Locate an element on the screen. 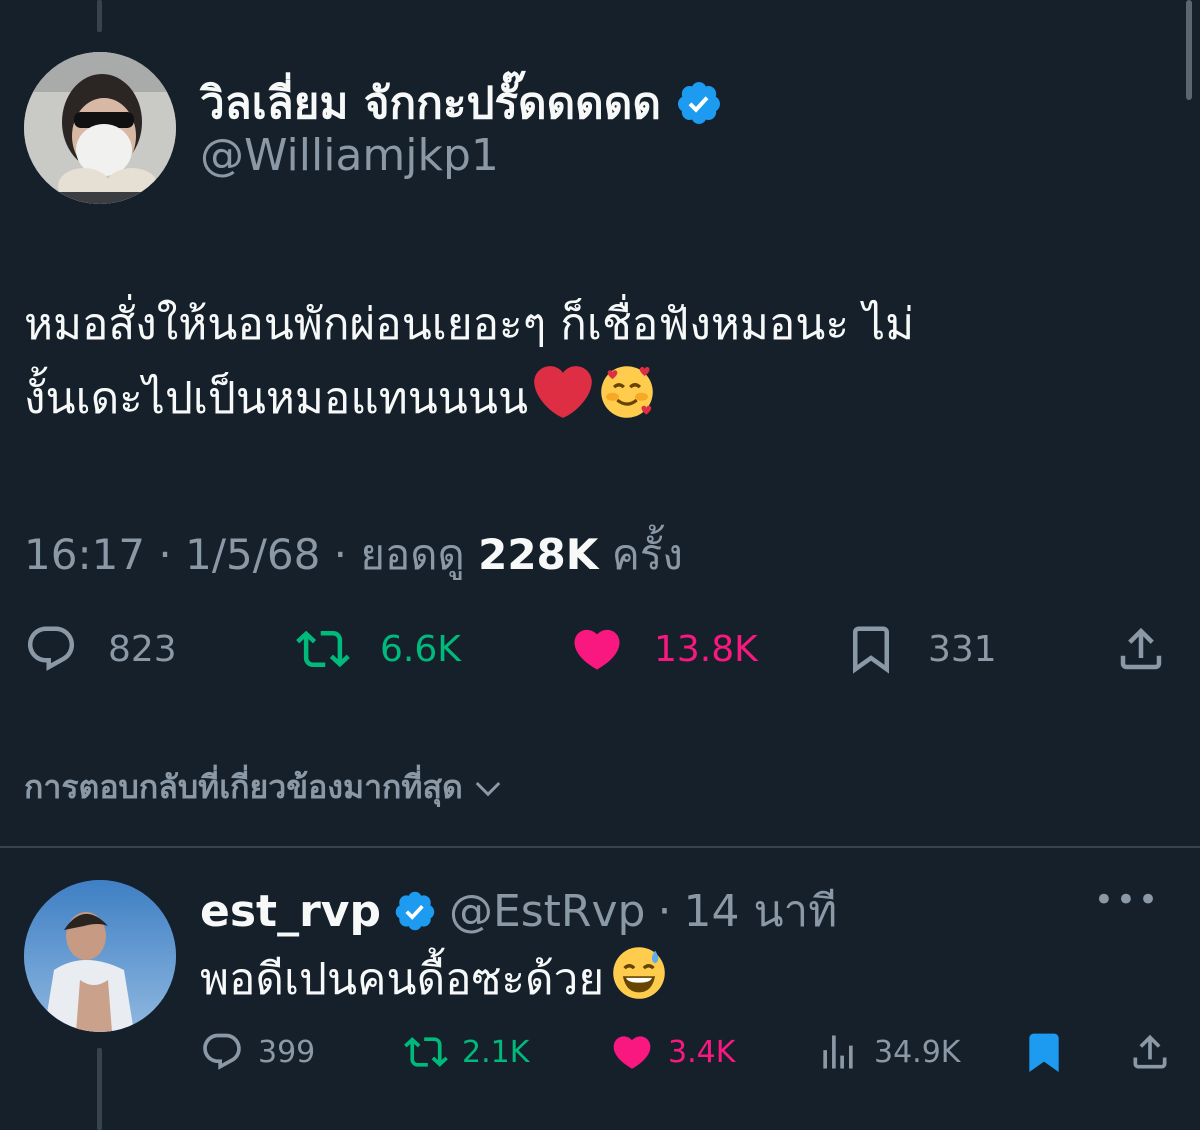 Image resolution: width=1200 pixels, height=1130 pixels. divider is located at coordinates (600, 847).